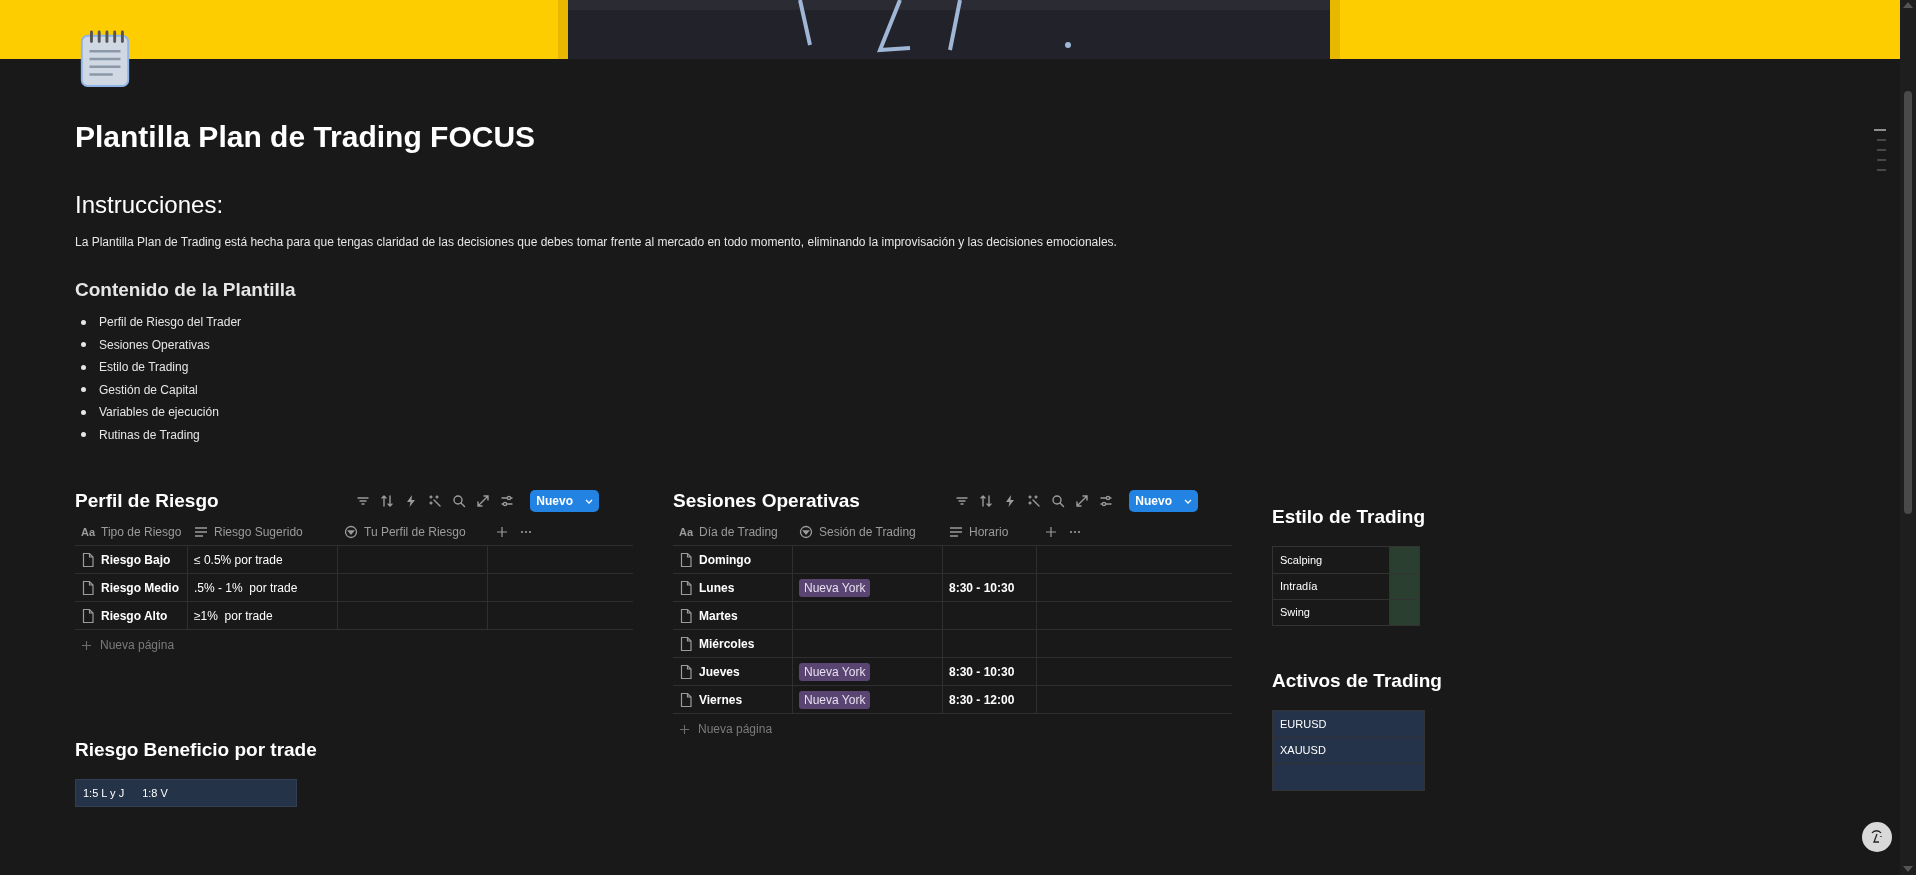  I want to click on assistant-button, so click(1877, 837).